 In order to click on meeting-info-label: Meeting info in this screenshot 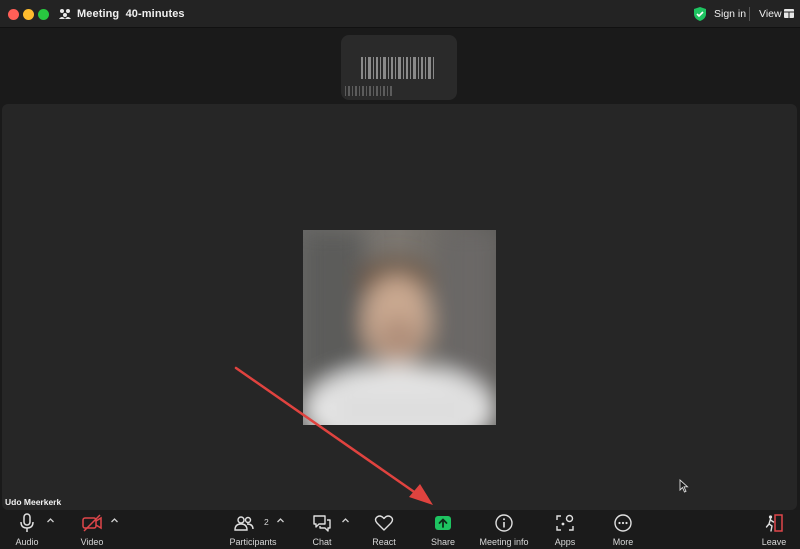, I will do `click(504, 542)`.